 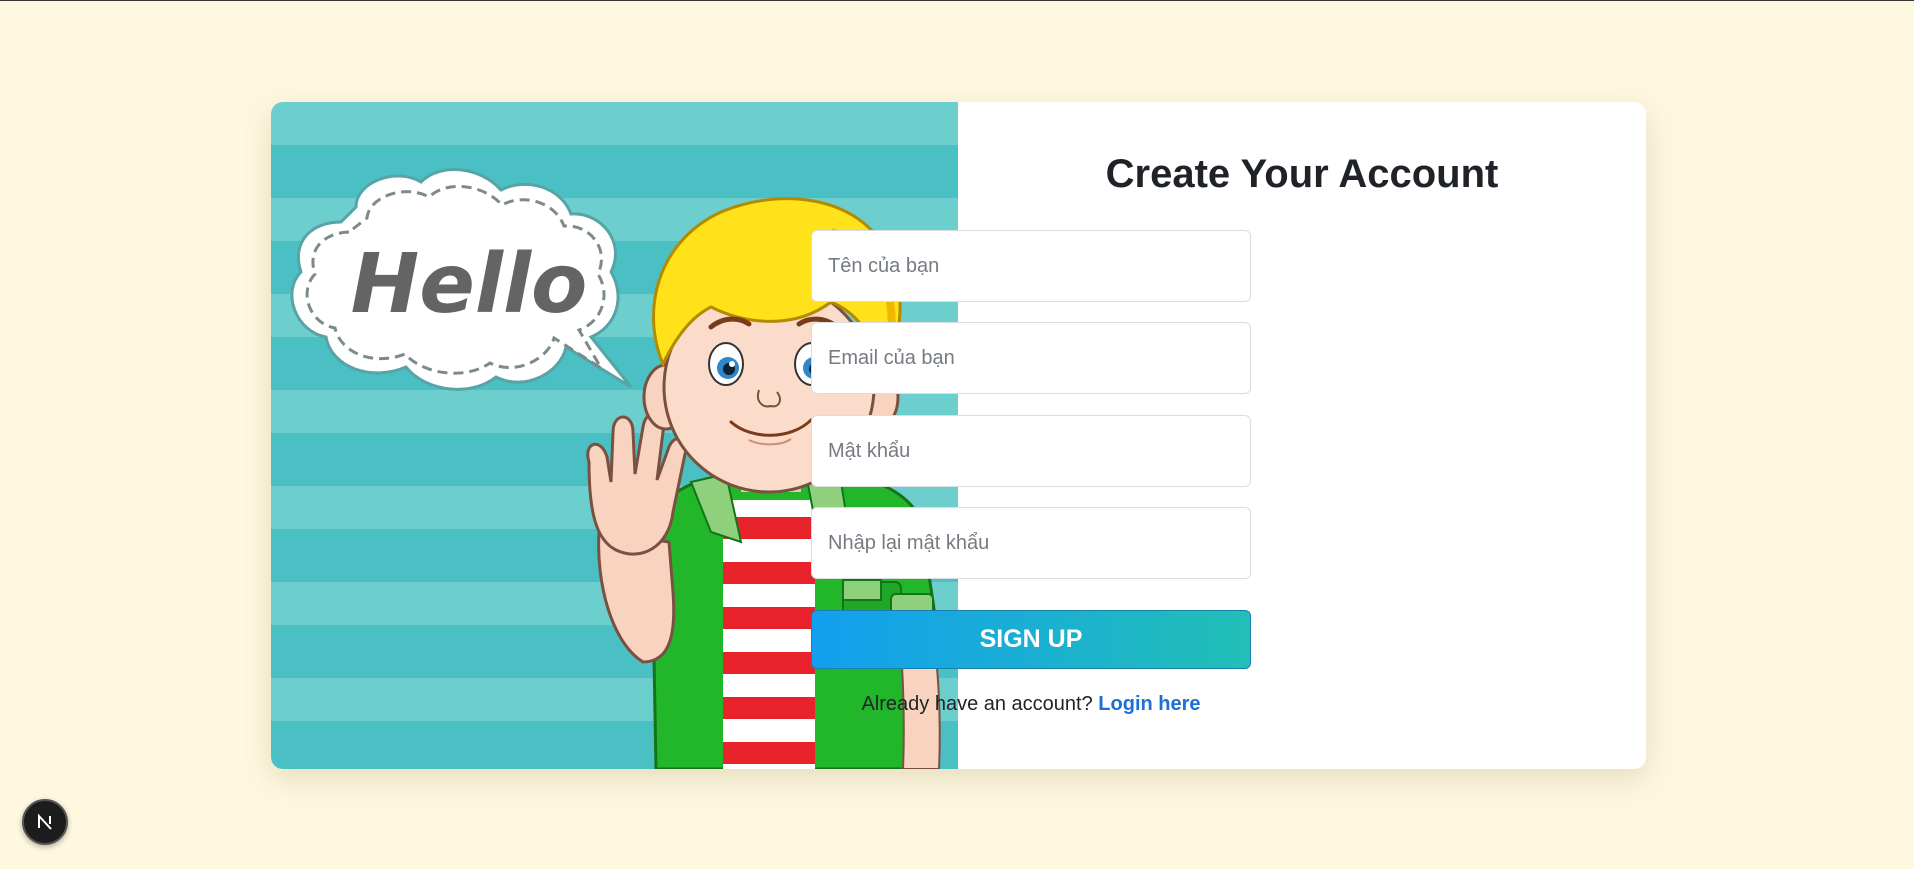 What do you see at coordinates (1031, 451) in the screenshot?
I see `password-field` at bounding box center [1031, 451].